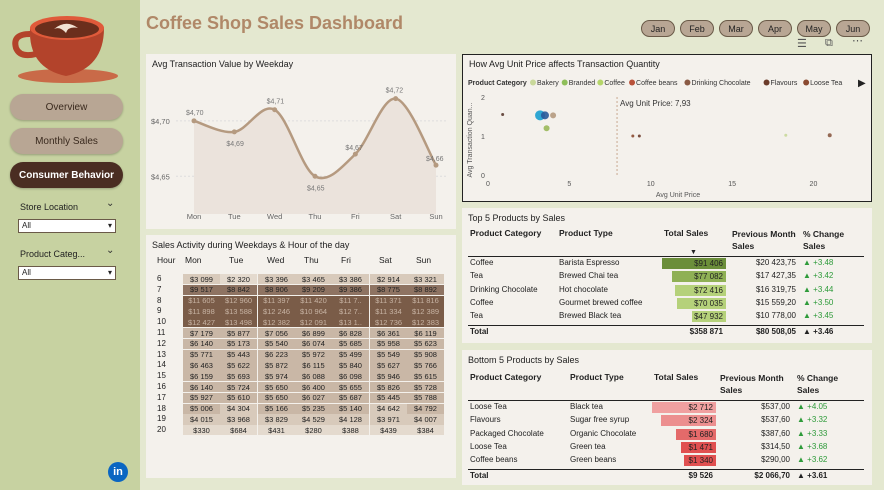 This screenshot has width=884, height=490. Describe the element at coordinates (350, 376) in the screenshot. I see `heatmap-cell: $6 098` at that location.